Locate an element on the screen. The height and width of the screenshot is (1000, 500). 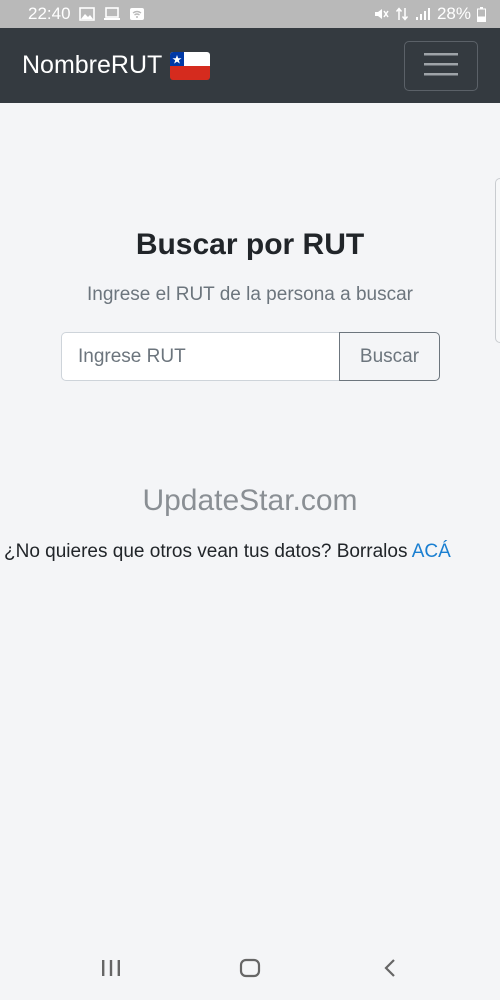
wifi-notification-icon is located at coordinates (137, 14).